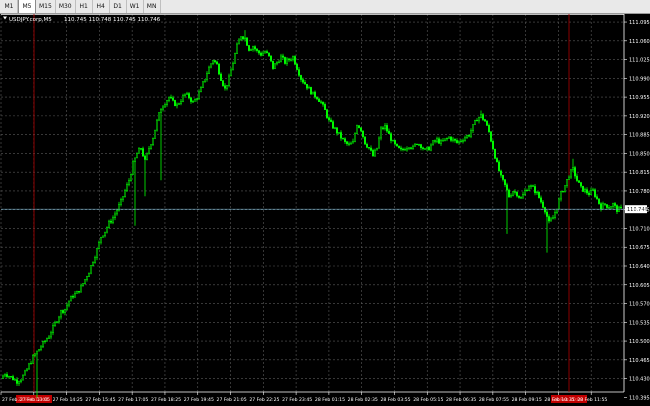 The height and width of the screenshot is (406, 650). I want to click on timeframe-tab-w1: W1, so click(135, 6).